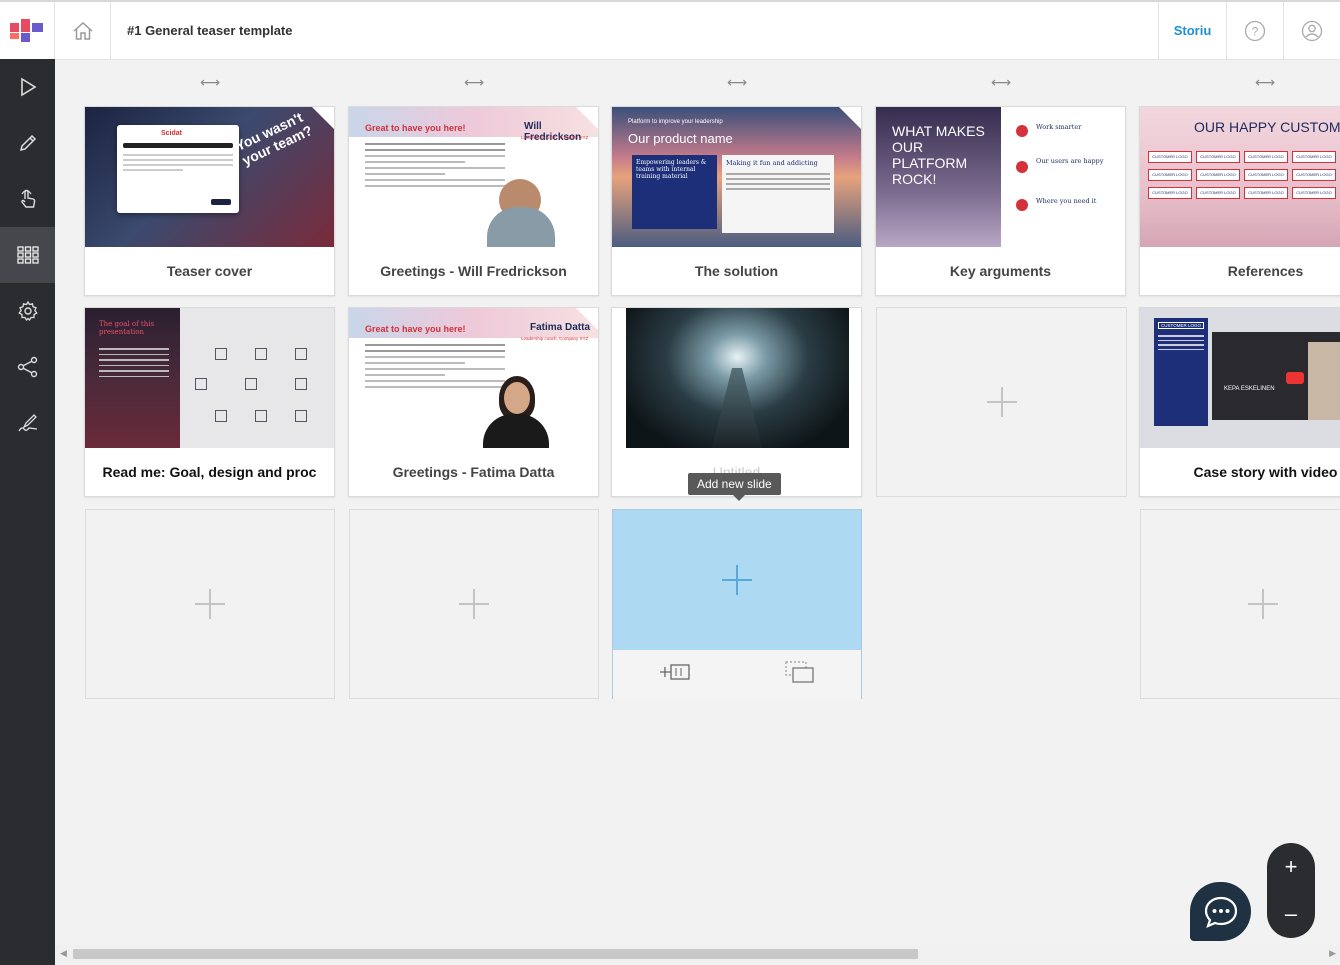 The width and height of the screenshot is (1340, 965). I want to click on gear-icon, so click(27, 311).